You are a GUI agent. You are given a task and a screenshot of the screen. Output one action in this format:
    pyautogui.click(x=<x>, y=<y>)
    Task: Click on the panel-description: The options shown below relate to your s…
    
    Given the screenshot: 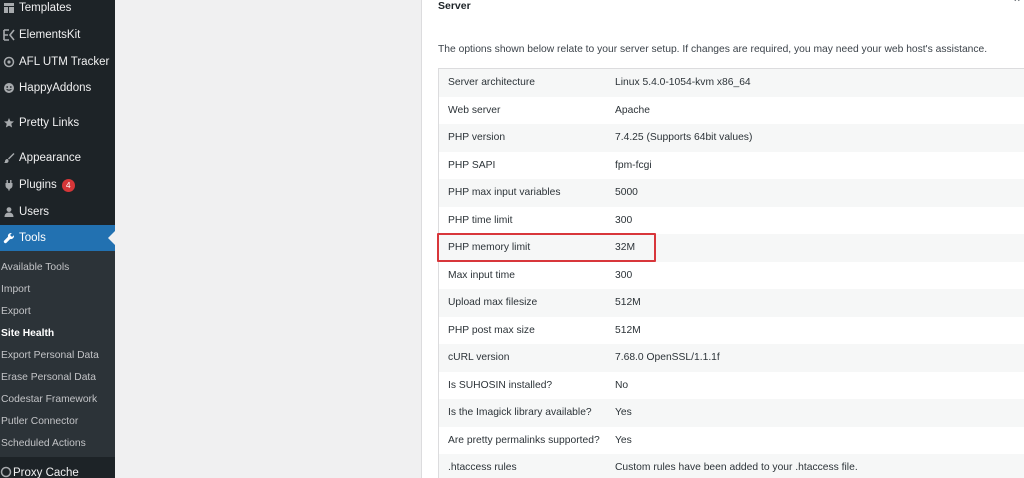 What is the action you would take?
    pyautogui.click(x=713, y=49)
    